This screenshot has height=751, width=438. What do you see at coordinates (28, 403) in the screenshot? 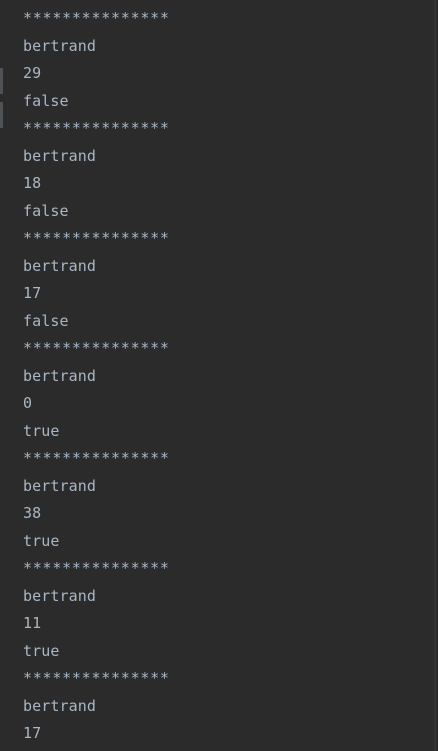
I see `output-line-number: 0` at bounding box center [28, 403].